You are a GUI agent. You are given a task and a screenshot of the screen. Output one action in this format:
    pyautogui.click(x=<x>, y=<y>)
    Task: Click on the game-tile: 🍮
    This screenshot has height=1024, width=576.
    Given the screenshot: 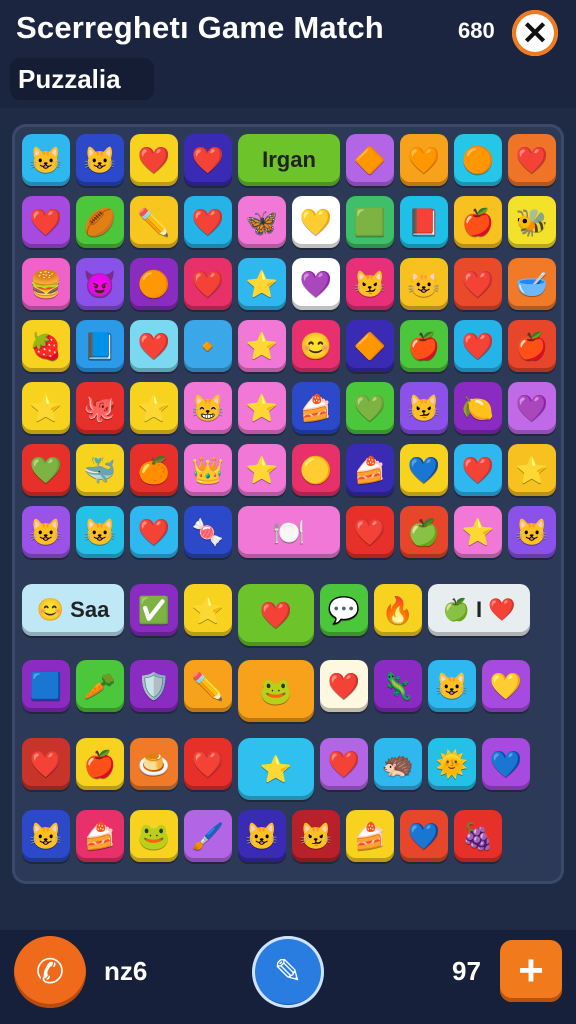 What is the action you would take?
    pyautogui.click(x=154, y=764)
    